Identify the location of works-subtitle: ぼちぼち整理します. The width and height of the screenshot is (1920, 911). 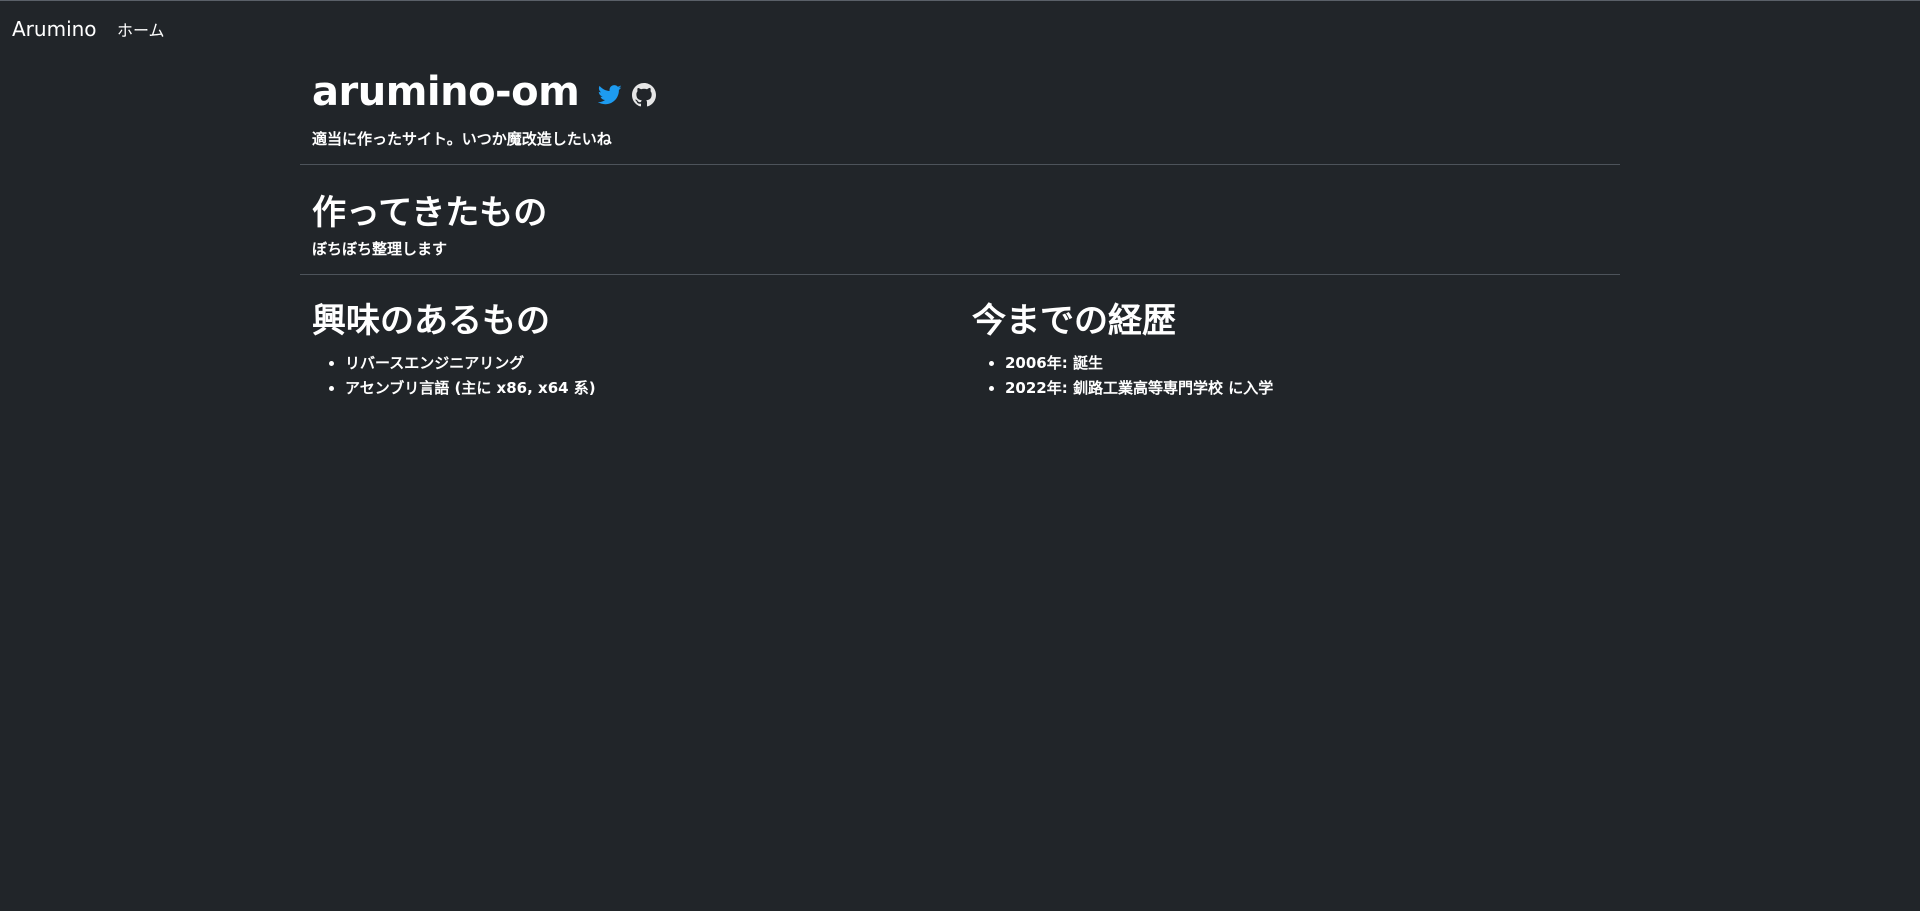
(380, 249).